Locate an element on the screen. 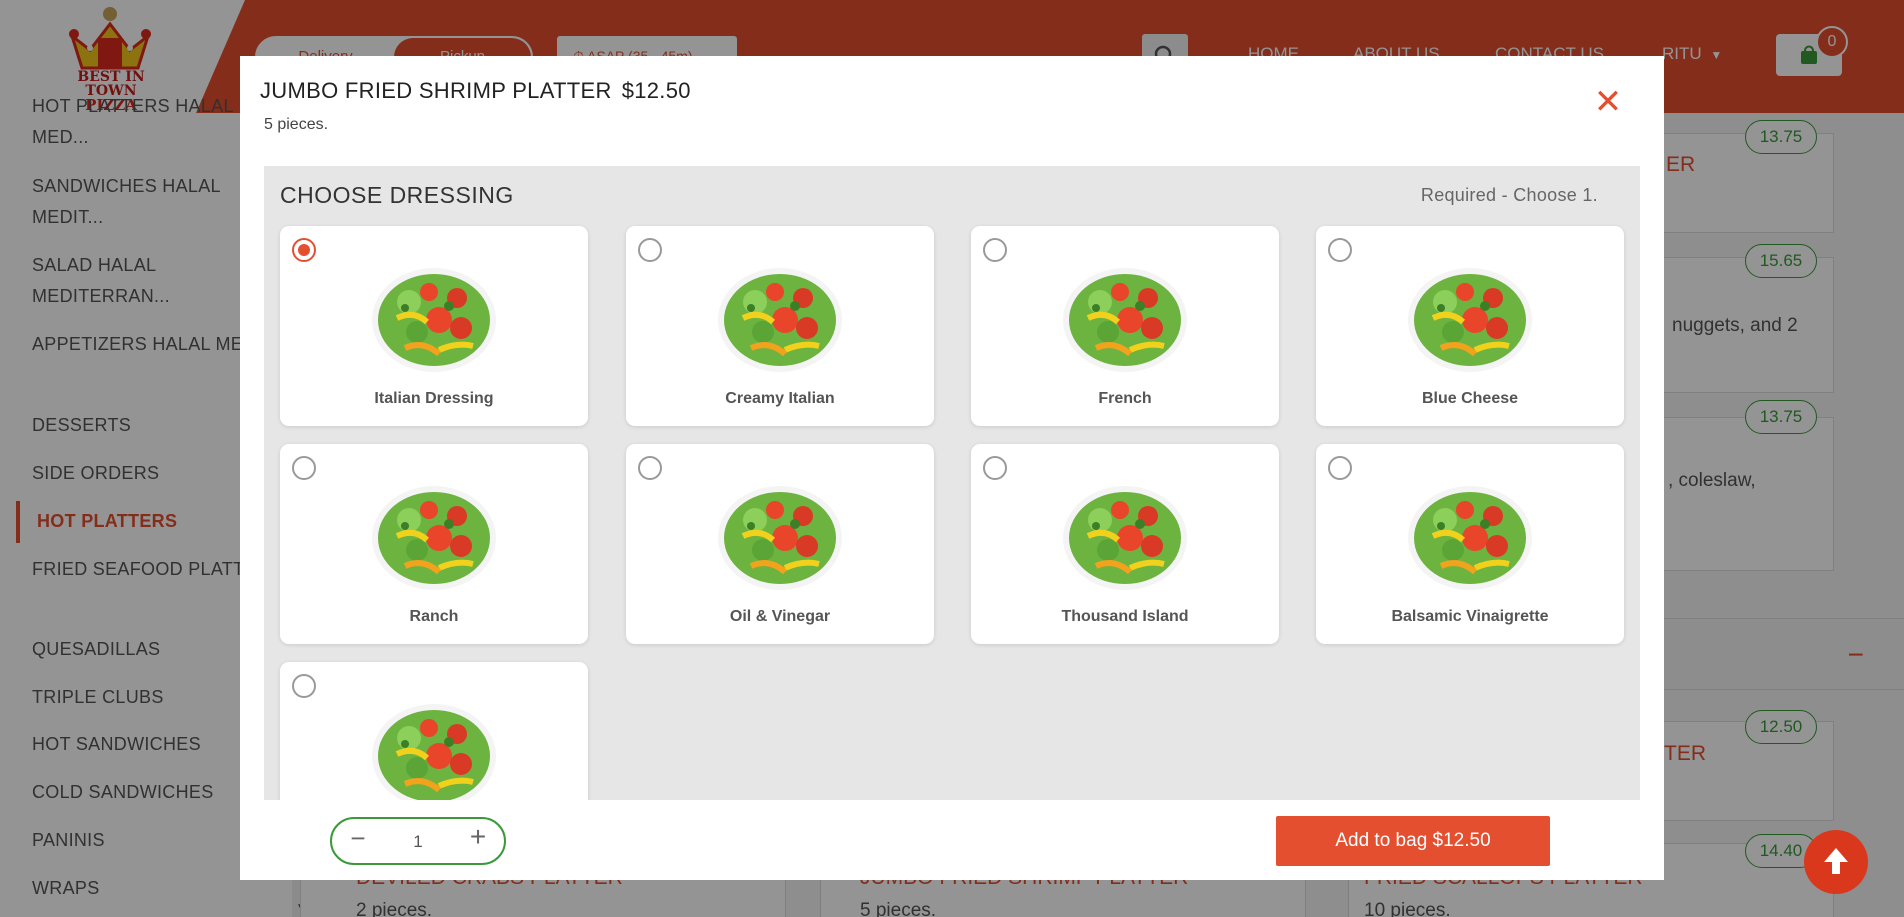  arrow-up-icon is located at coordinates (1836, 861).